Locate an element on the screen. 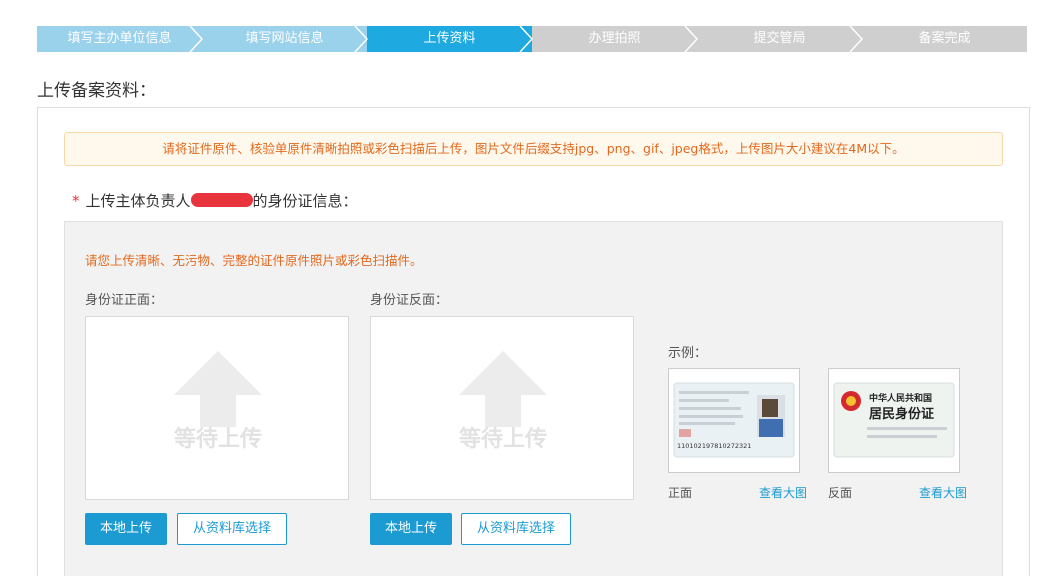 The height and width of the screenshot is (576, 1041). step-complete: 备案完成 is located at coordinates (944, 39).